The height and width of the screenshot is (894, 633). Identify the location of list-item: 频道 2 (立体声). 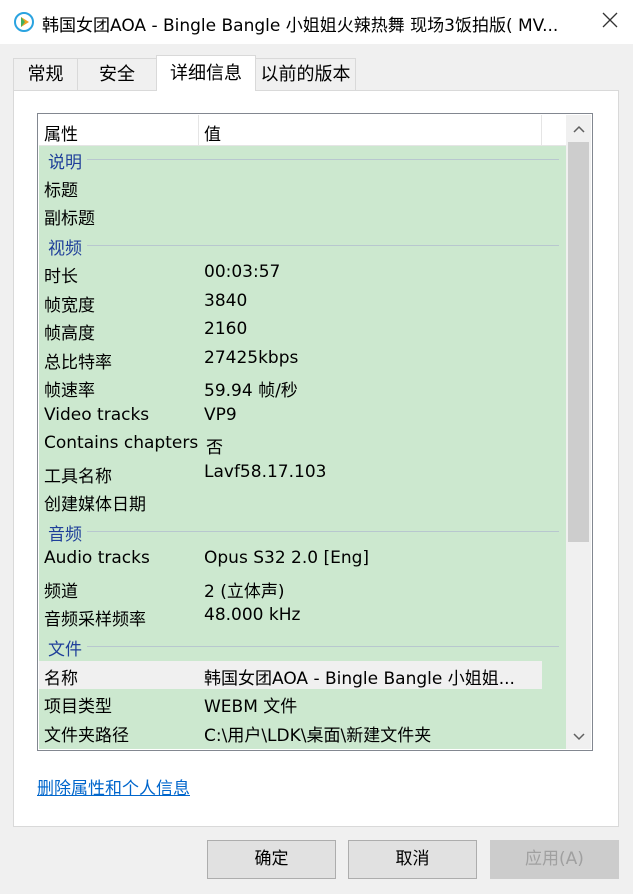
(302, 588).